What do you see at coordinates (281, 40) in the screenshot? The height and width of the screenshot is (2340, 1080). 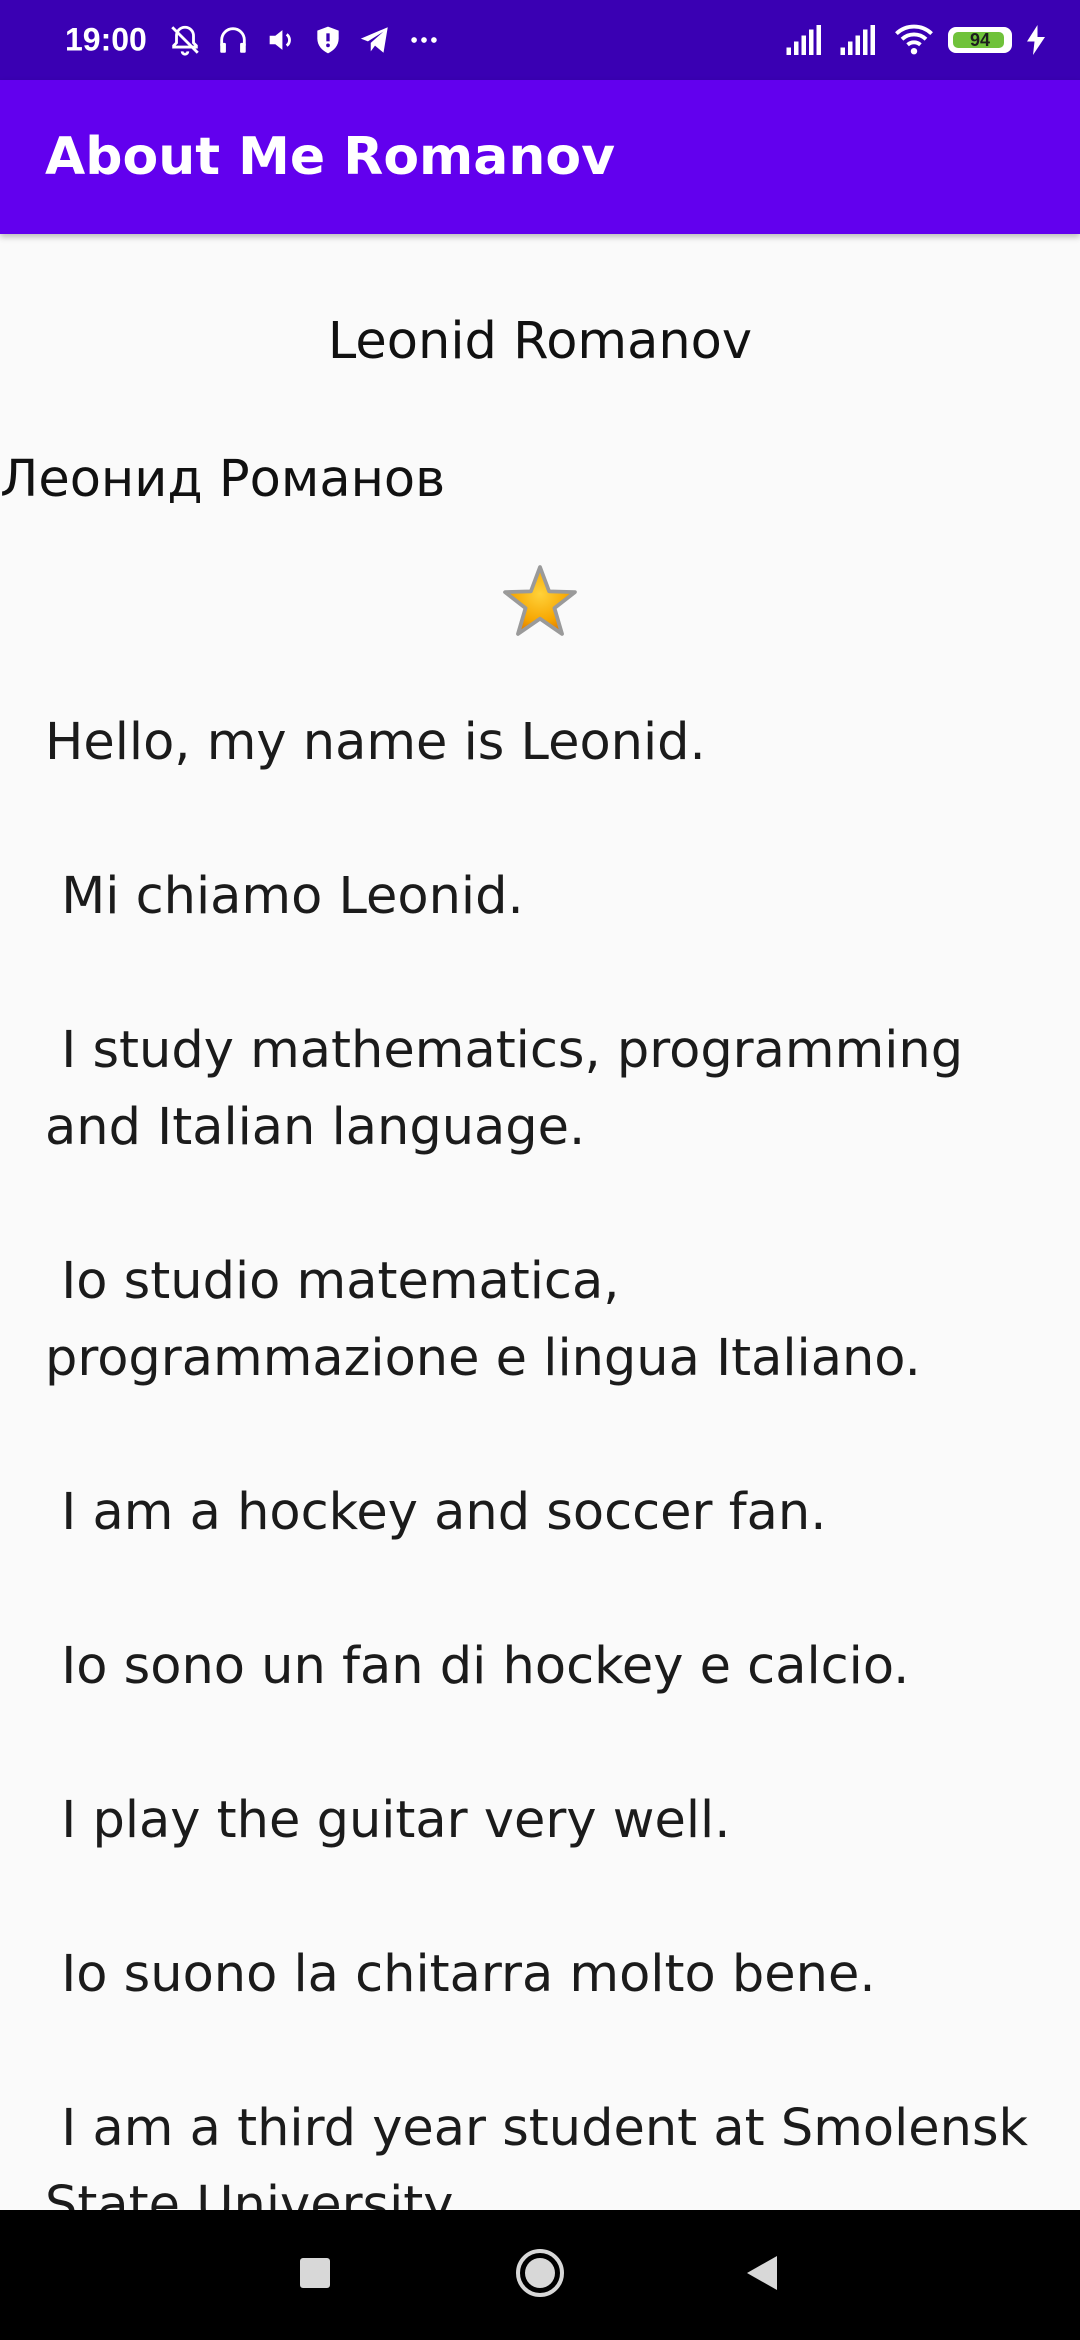 I see `volume-icon` at bounding box center [281, 40].